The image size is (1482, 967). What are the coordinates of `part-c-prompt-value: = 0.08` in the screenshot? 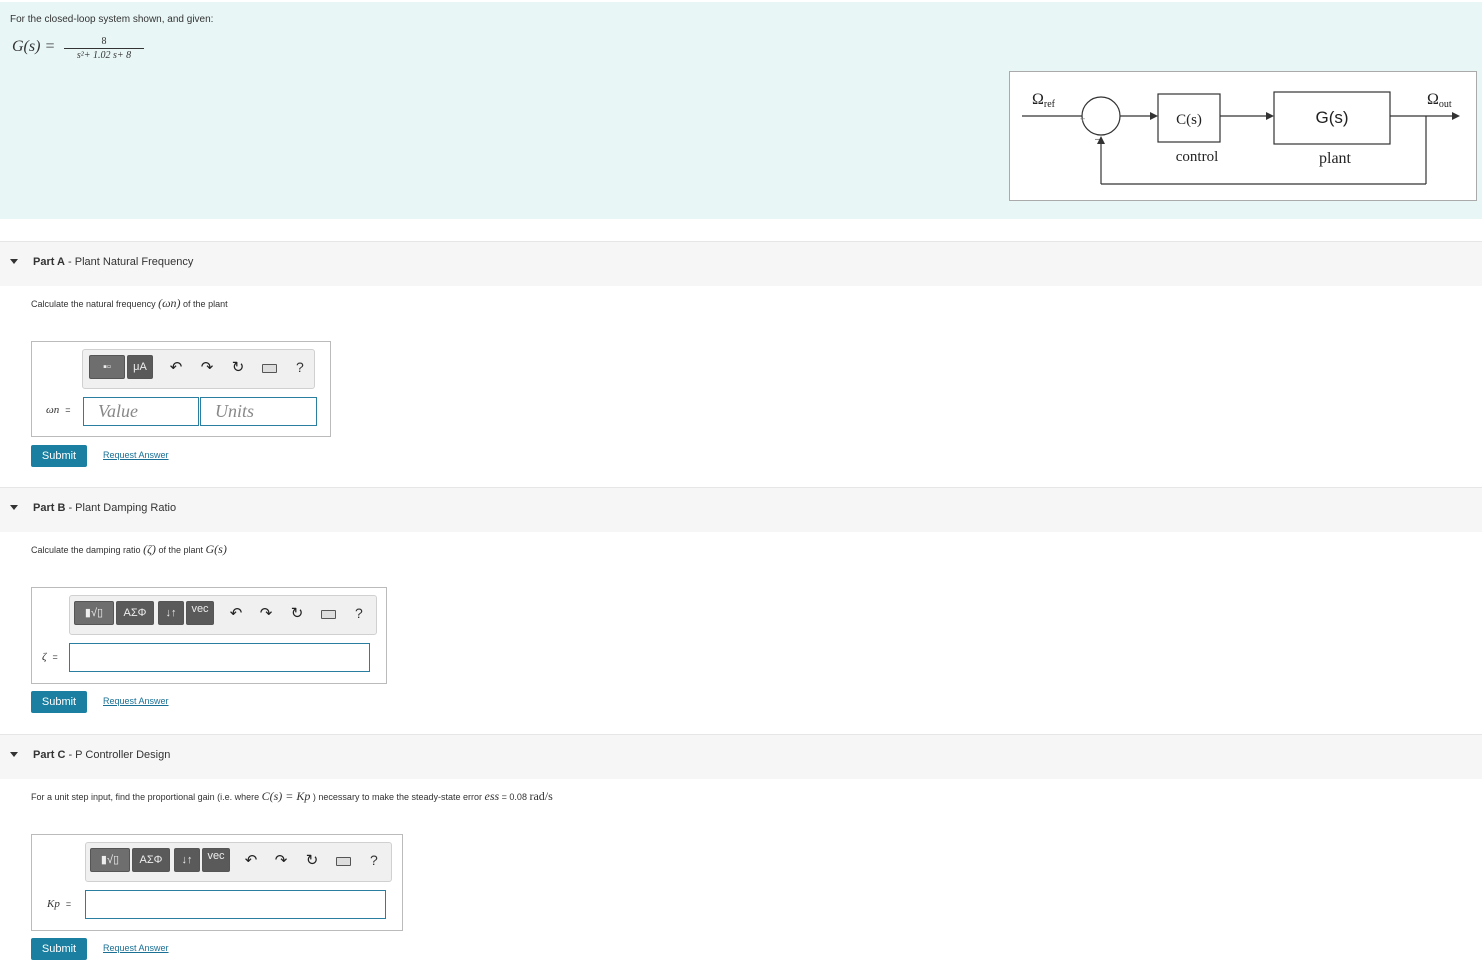 It's located at (514, 797).